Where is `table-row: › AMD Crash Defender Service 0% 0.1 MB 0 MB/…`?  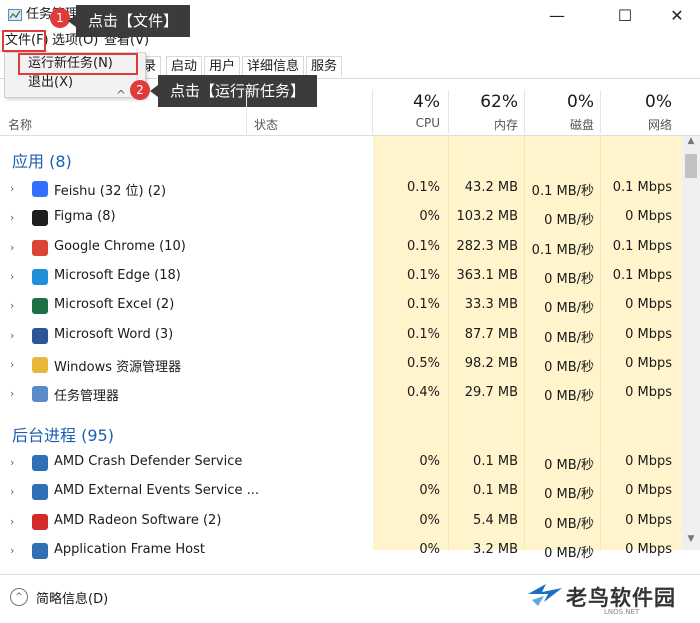 table-row: › AMD Crash Defender Service 0% 0.1 MB 0 MB/… is located at coordinates (341, 463).